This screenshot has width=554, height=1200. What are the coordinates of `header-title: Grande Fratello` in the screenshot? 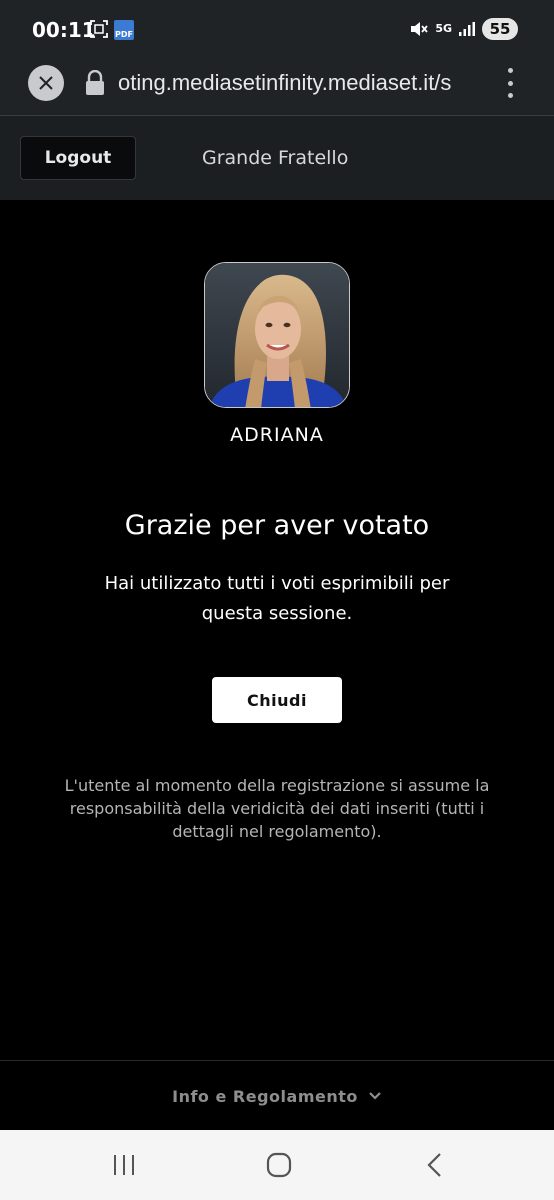 It's located at (275, 158).